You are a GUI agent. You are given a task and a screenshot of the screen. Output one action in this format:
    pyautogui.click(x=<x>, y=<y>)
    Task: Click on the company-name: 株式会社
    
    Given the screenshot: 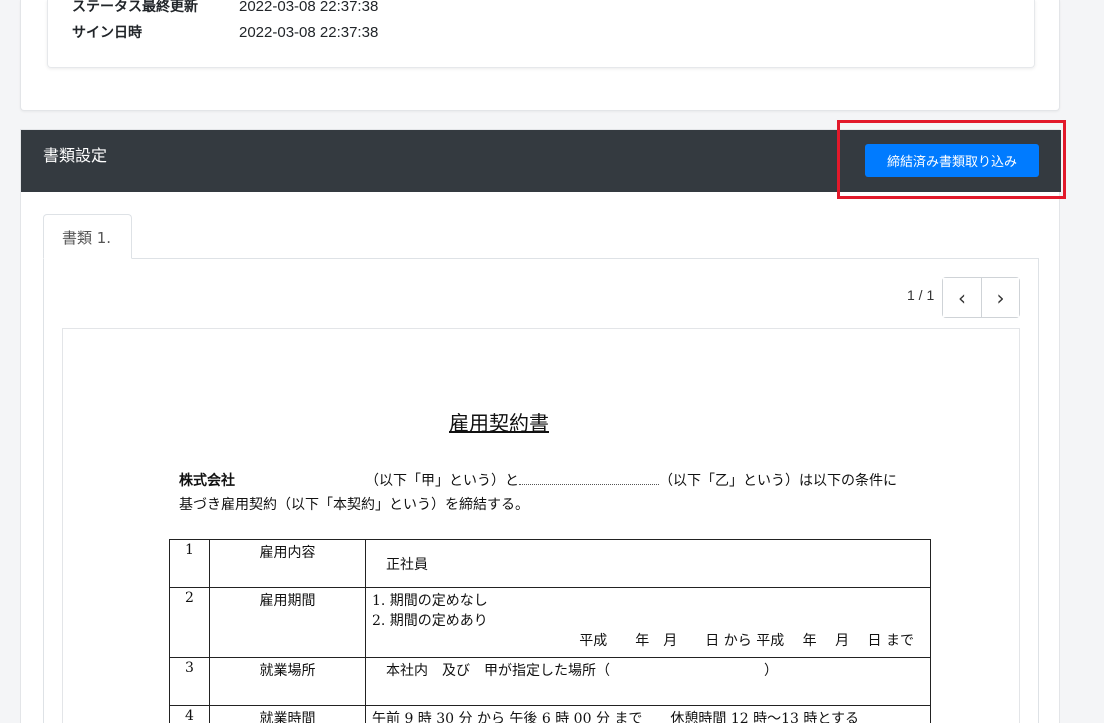 What is the action you would take?
    pyautogui.click(x=207, y=481)
    